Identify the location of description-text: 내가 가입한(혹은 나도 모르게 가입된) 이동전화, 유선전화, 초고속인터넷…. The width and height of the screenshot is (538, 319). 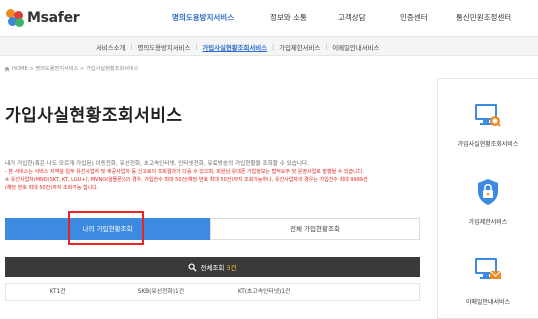
(157, 164).